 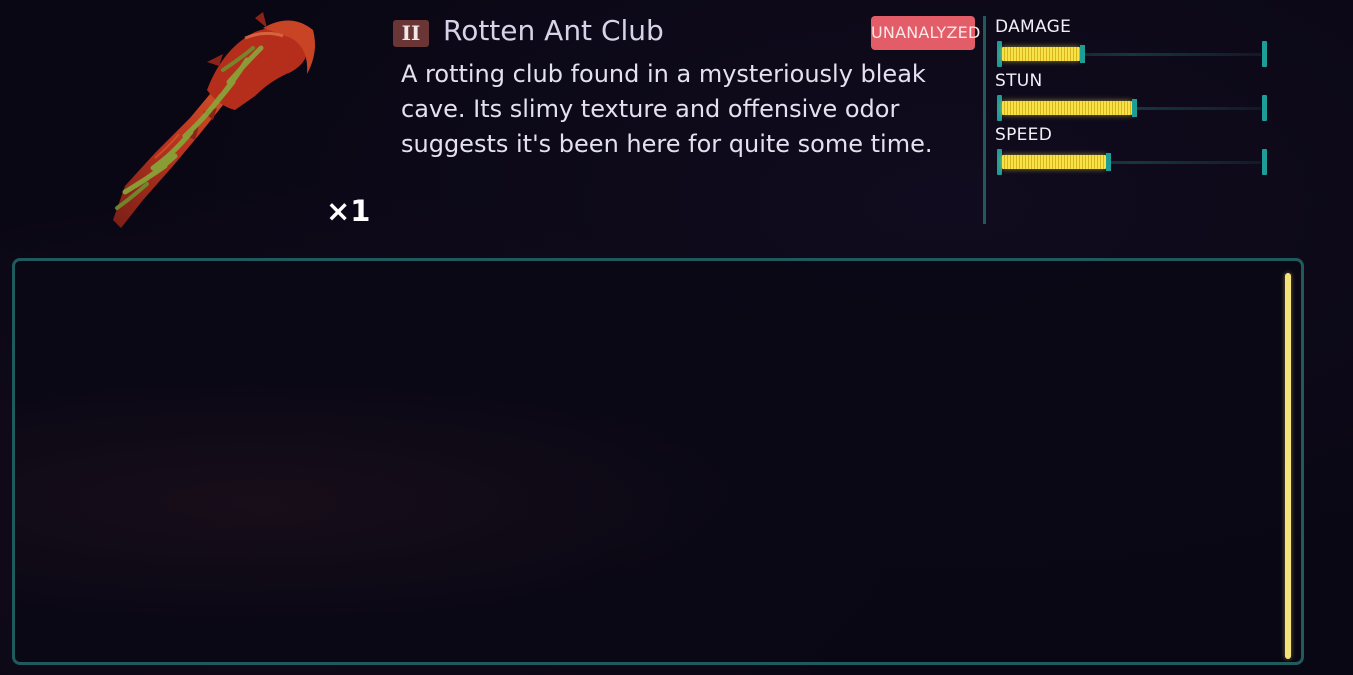 What do you see at coordinates (1033, 27) in the screenshot?
I see `stat-label: DAMAGE` at bounding box center [1033, 27].